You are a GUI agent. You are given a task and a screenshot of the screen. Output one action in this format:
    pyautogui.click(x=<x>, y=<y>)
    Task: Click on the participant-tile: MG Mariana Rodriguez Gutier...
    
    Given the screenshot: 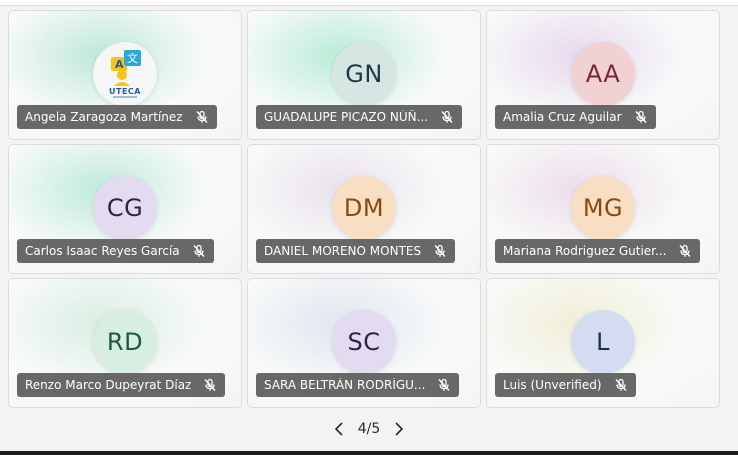 What is the action you would take?
    pyautogui.click(x=603, y=209)
    